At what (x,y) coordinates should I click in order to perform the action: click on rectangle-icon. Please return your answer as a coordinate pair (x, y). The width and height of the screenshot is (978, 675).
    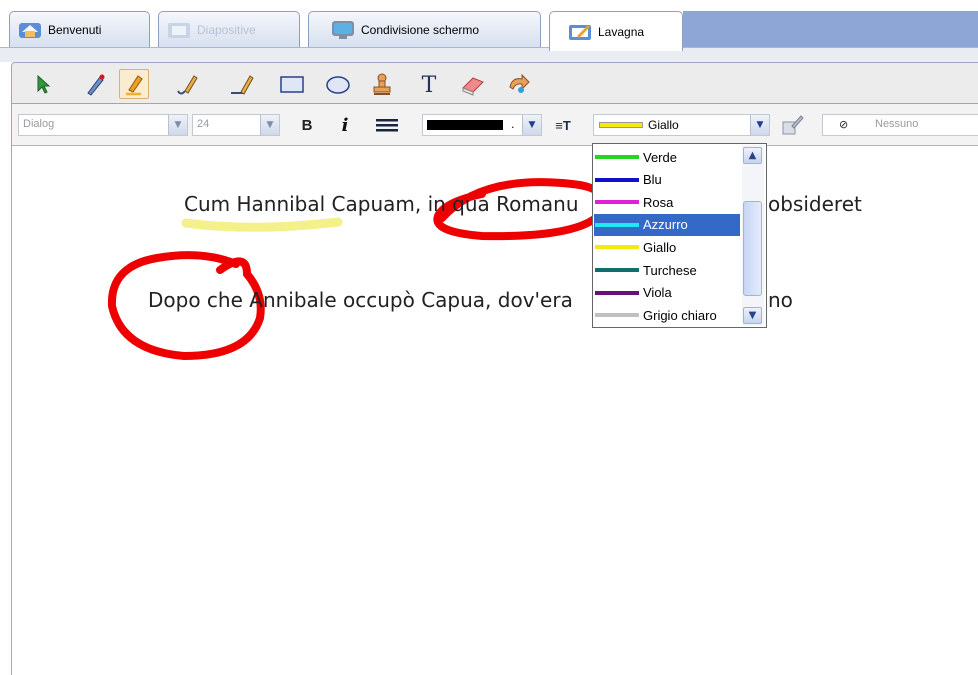
    Looking at the image, I should click on (292, 84).